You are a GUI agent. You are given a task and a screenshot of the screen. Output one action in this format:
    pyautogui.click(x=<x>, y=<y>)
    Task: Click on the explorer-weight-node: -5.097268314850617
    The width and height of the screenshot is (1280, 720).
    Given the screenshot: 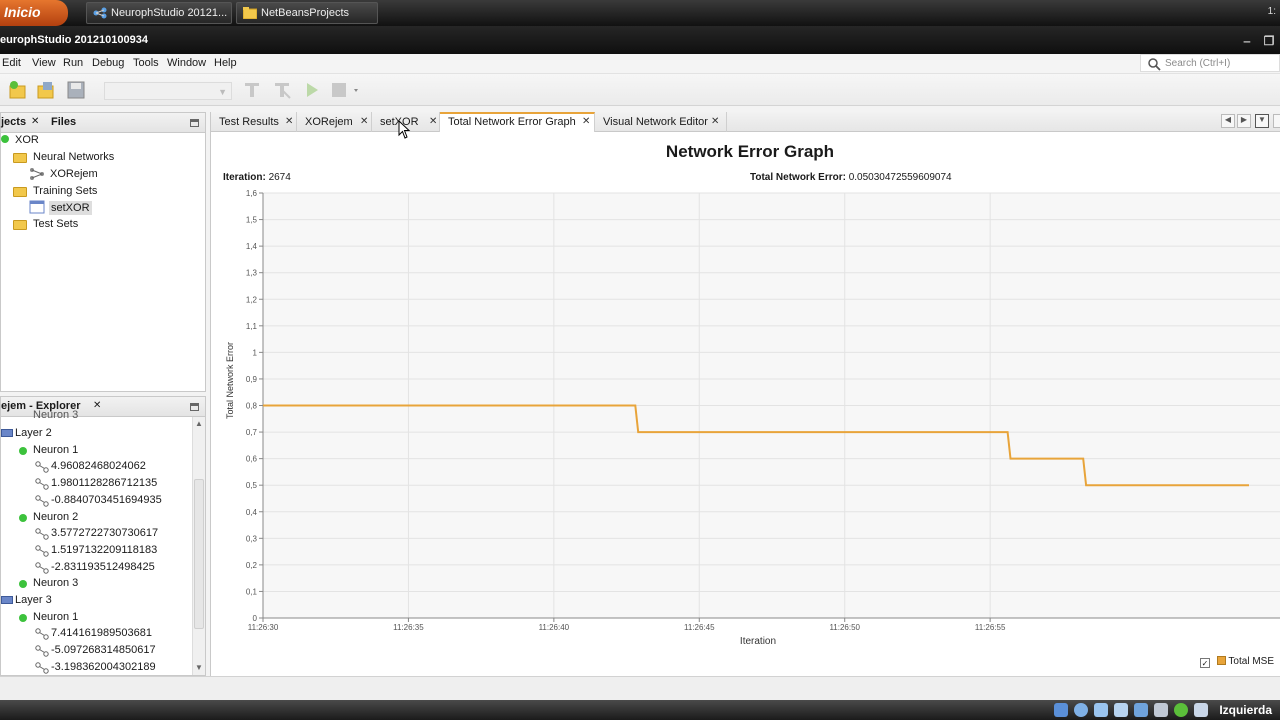 What is the action you would take?
    pyautogui.click(x=103, y=650)
    